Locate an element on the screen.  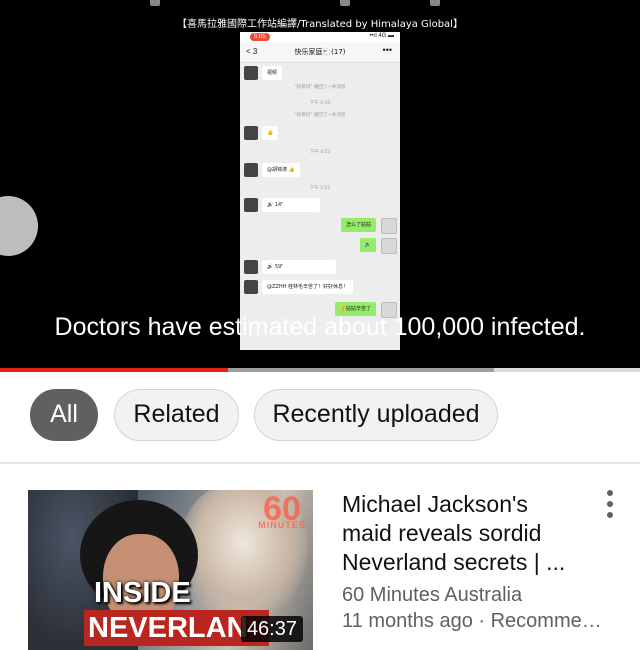
chat-message: 👍 is located at coordinates (270, 133).